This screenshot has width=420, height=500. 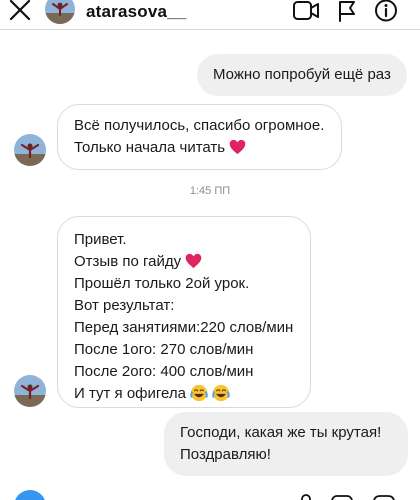 I want to click on camera-icon, so click(x=30, y=495).